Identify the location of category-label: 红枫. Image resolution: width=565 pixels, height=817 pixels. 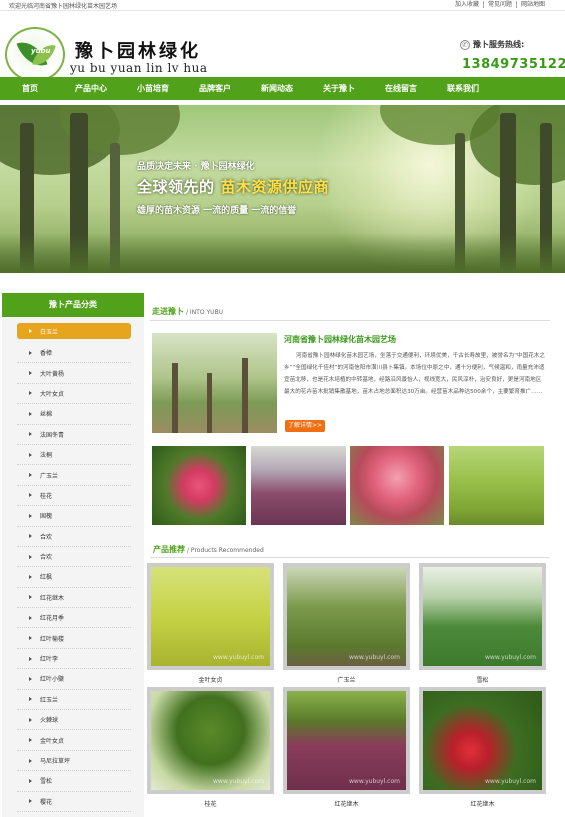
(46, 578).